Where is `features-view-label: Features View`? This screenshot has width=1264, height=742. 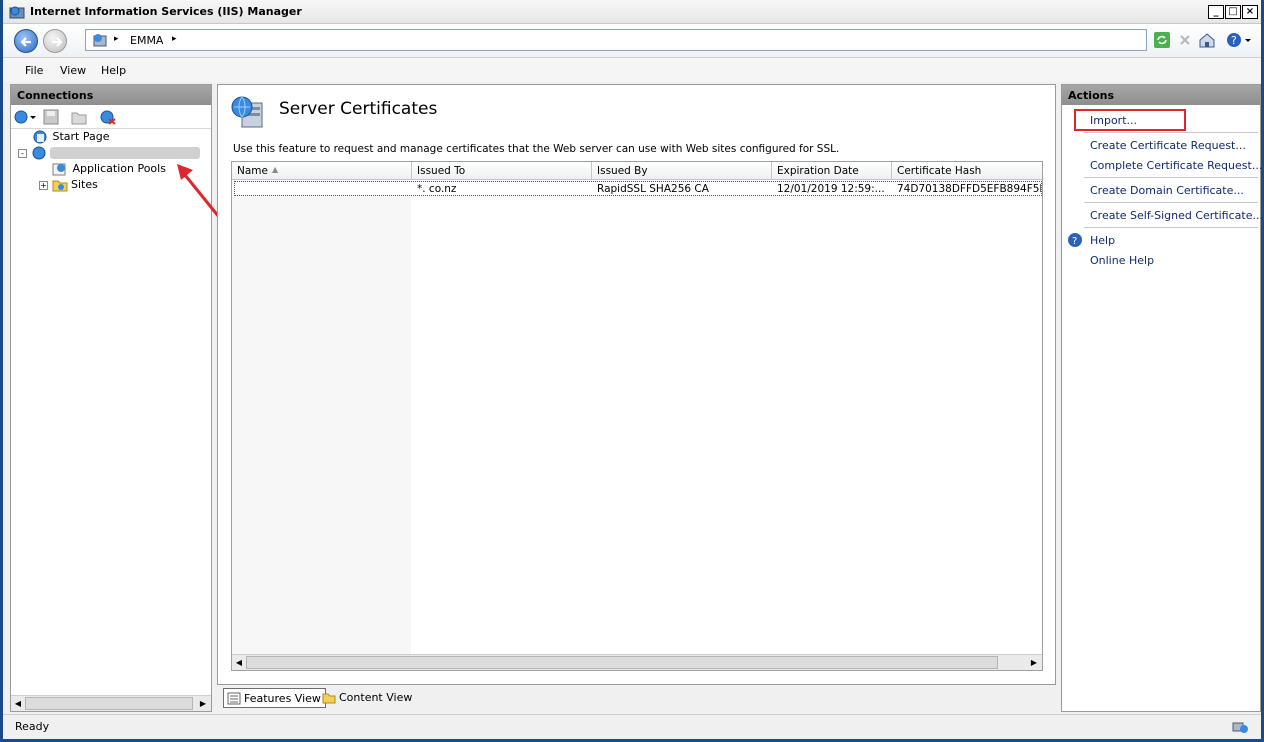
features-view-label: Features View is located at coordinates (282, 698).